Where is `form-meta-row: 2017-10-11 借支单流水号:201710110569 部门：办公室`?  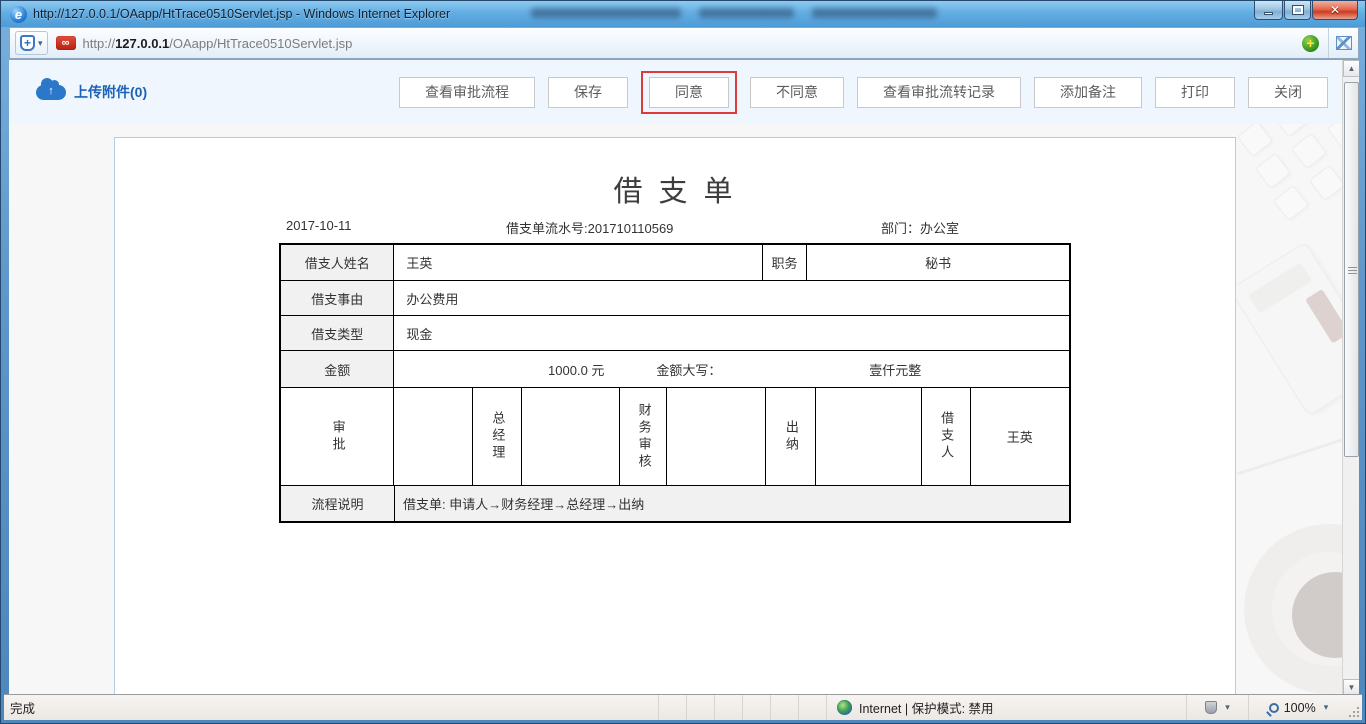 form-meta-row: 2017-10-11 借支单流水号:201710110569 部门：办公室 is located at coordinates (675, 228).